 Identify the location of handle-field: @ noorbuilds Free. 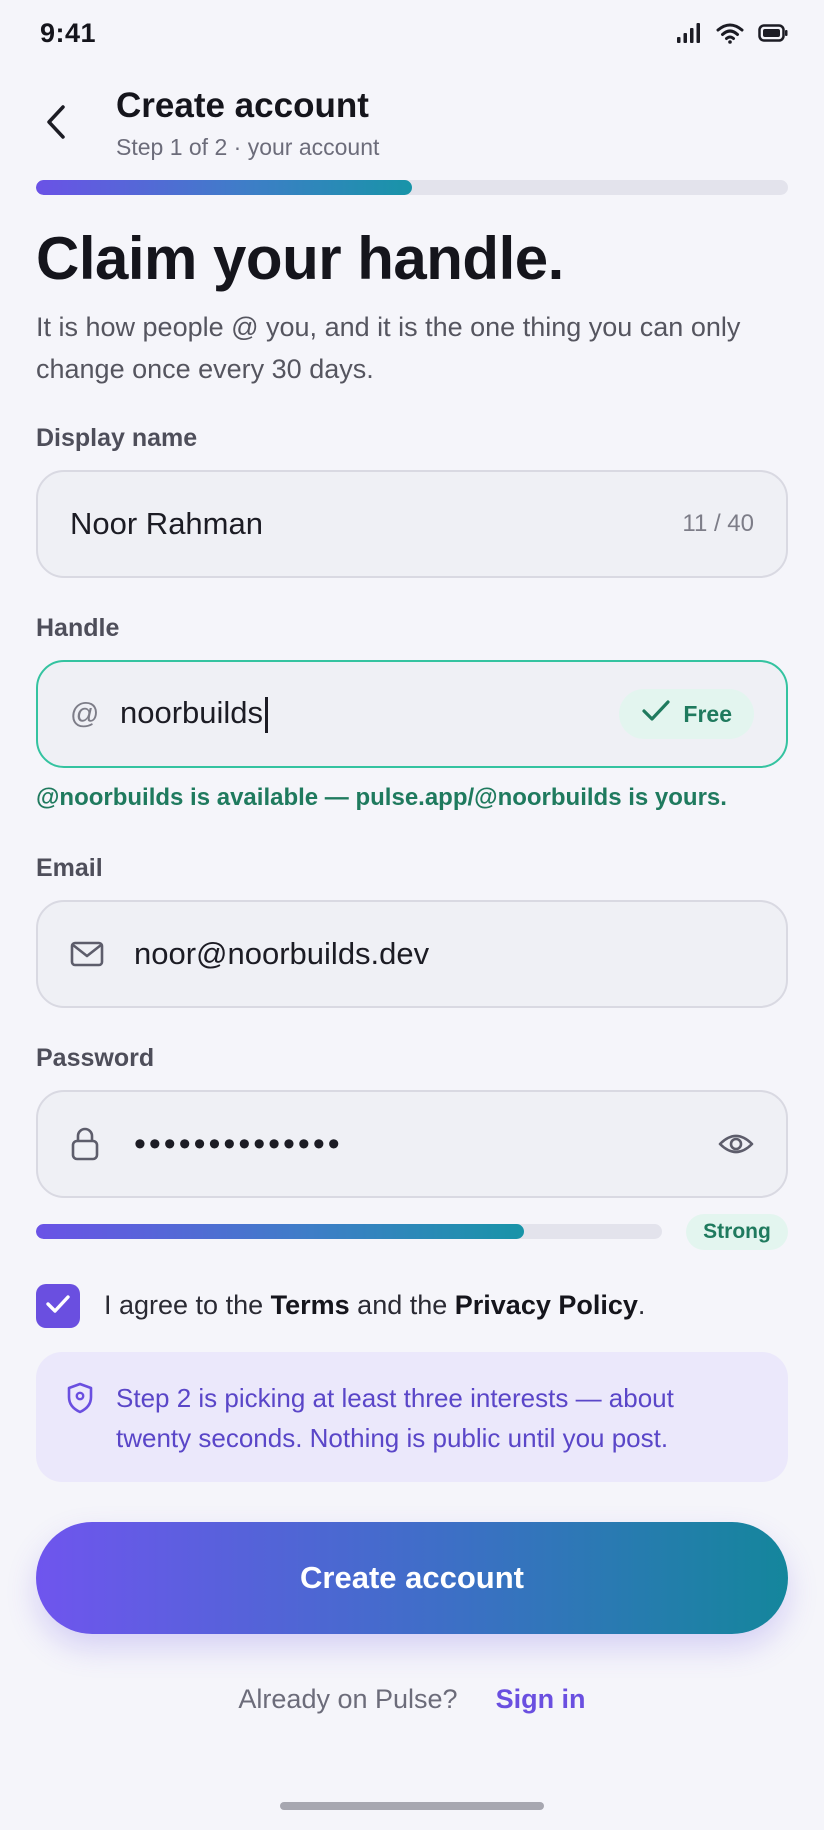
(412, 714).